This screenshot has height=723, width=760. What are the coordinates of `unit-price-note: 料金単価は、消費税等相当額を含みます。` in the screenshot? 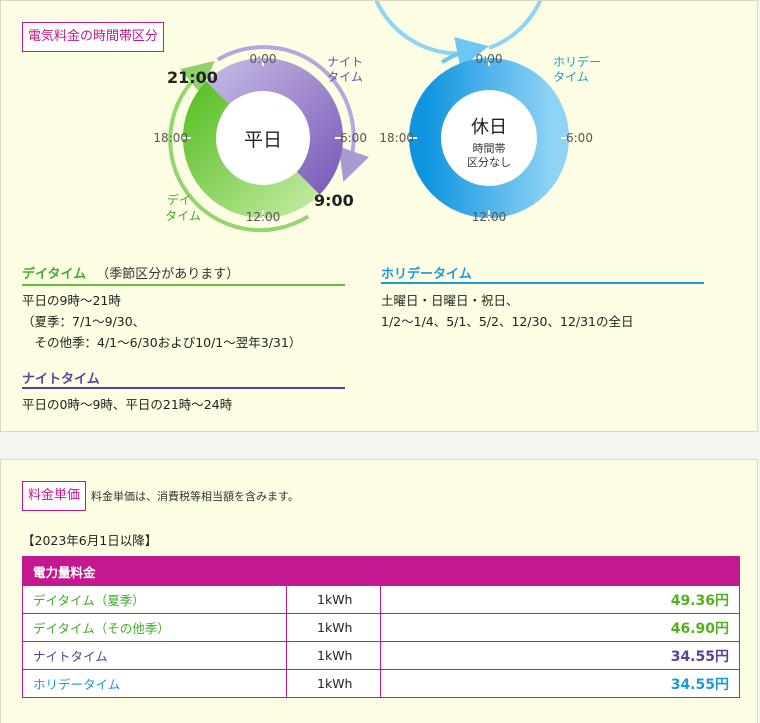 It's located at (195, 496).